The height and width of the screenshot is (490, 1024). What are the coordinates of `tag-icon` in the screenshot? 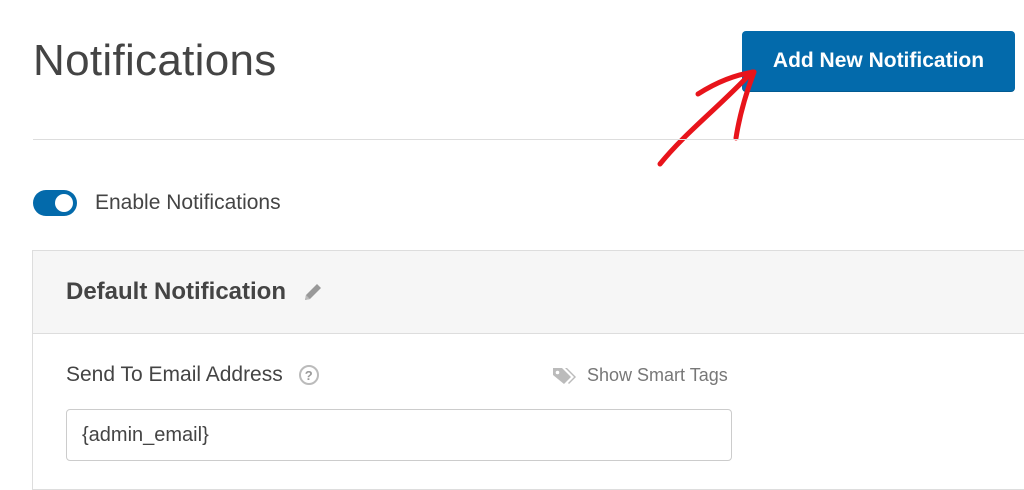 It's located at (564, 375).